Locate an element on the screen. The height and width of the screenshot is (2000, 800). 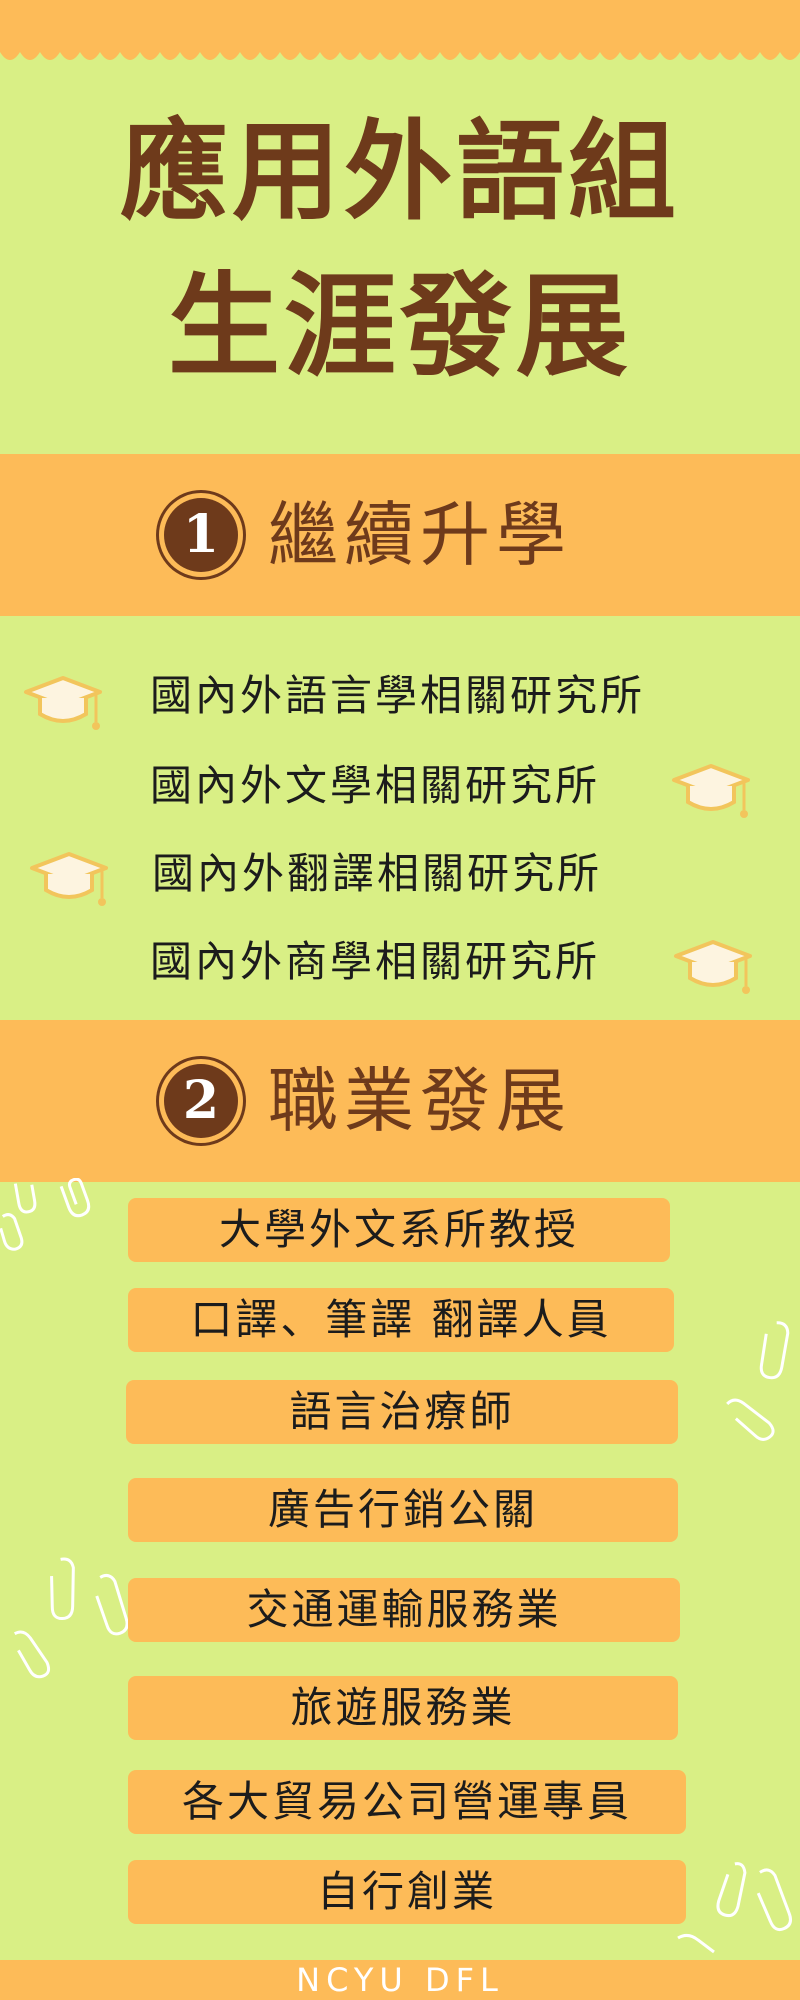
footer-text: NCYU DFL is located at coordinates (400, 1980).